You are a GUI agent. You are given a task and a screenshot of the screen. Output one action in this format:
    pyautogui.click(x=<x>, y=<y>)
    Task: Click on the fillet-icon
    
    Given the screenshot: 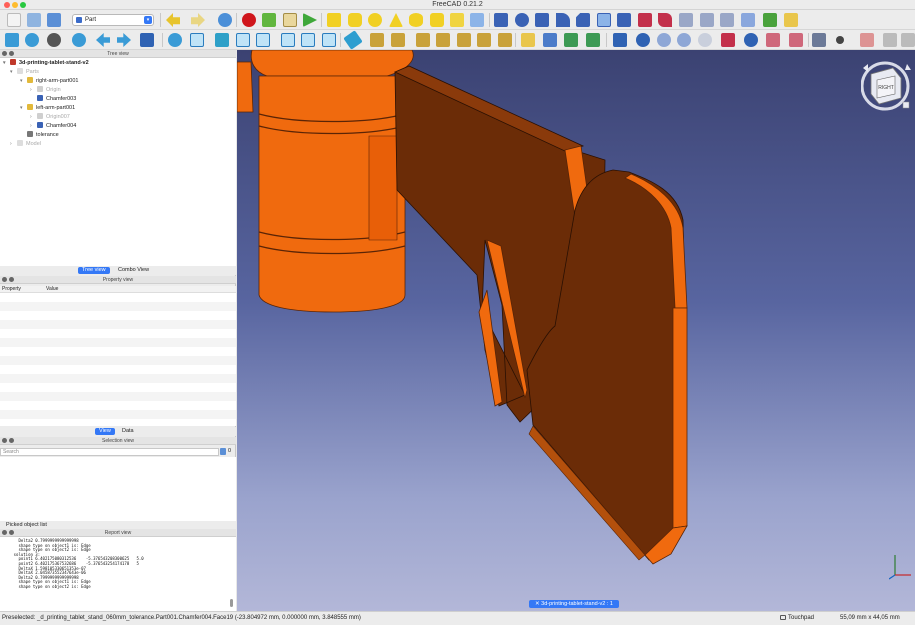 What is the action you would take?
    pyautogui.click(x=563, y=20)
    